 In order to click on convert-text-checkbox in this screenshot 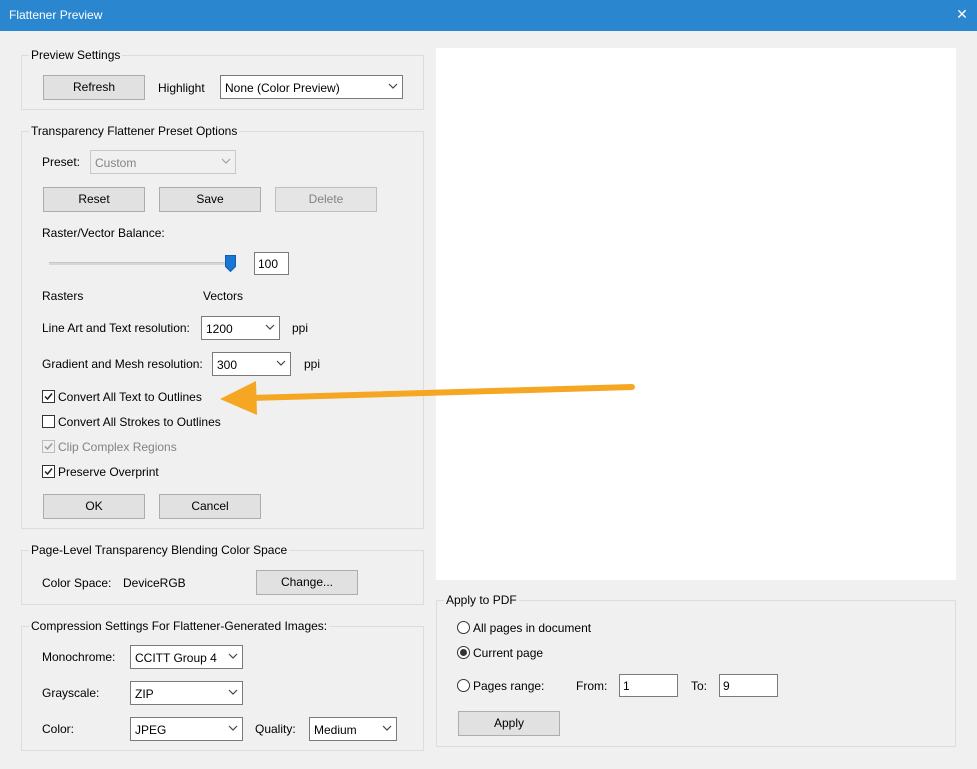, I will do `click(48, 396)`.